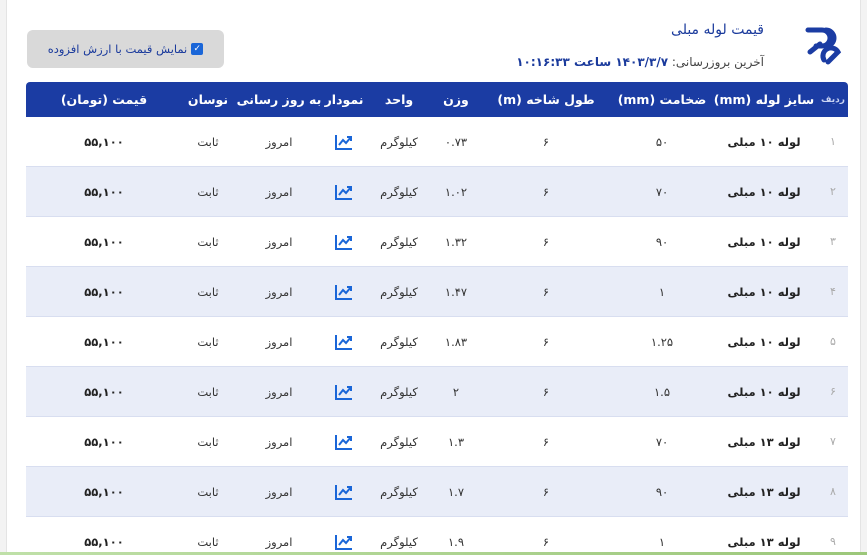  What do you see at coordinates (833, 491) in the screenshot?
I see `row-index: ۸` at bounding box center [833, 491].